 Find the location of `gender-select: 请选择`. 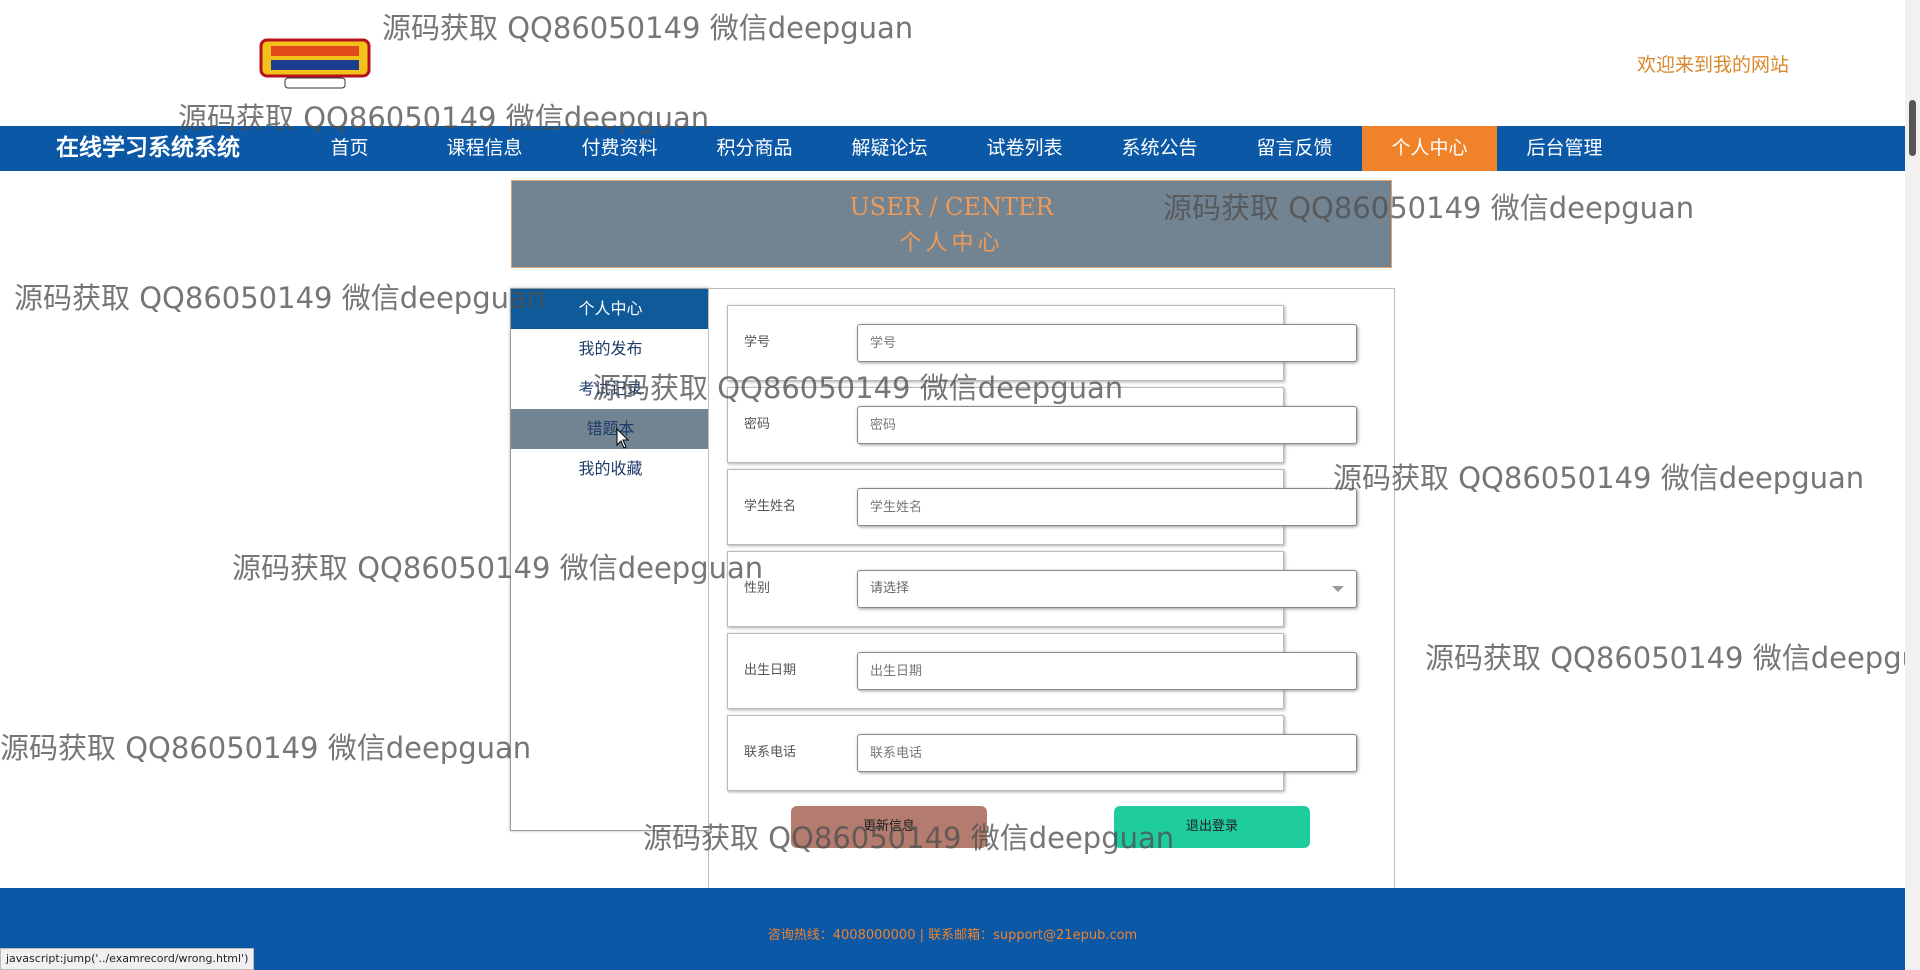

gender-select: 请选择 is located at coordinates (1107, 589).